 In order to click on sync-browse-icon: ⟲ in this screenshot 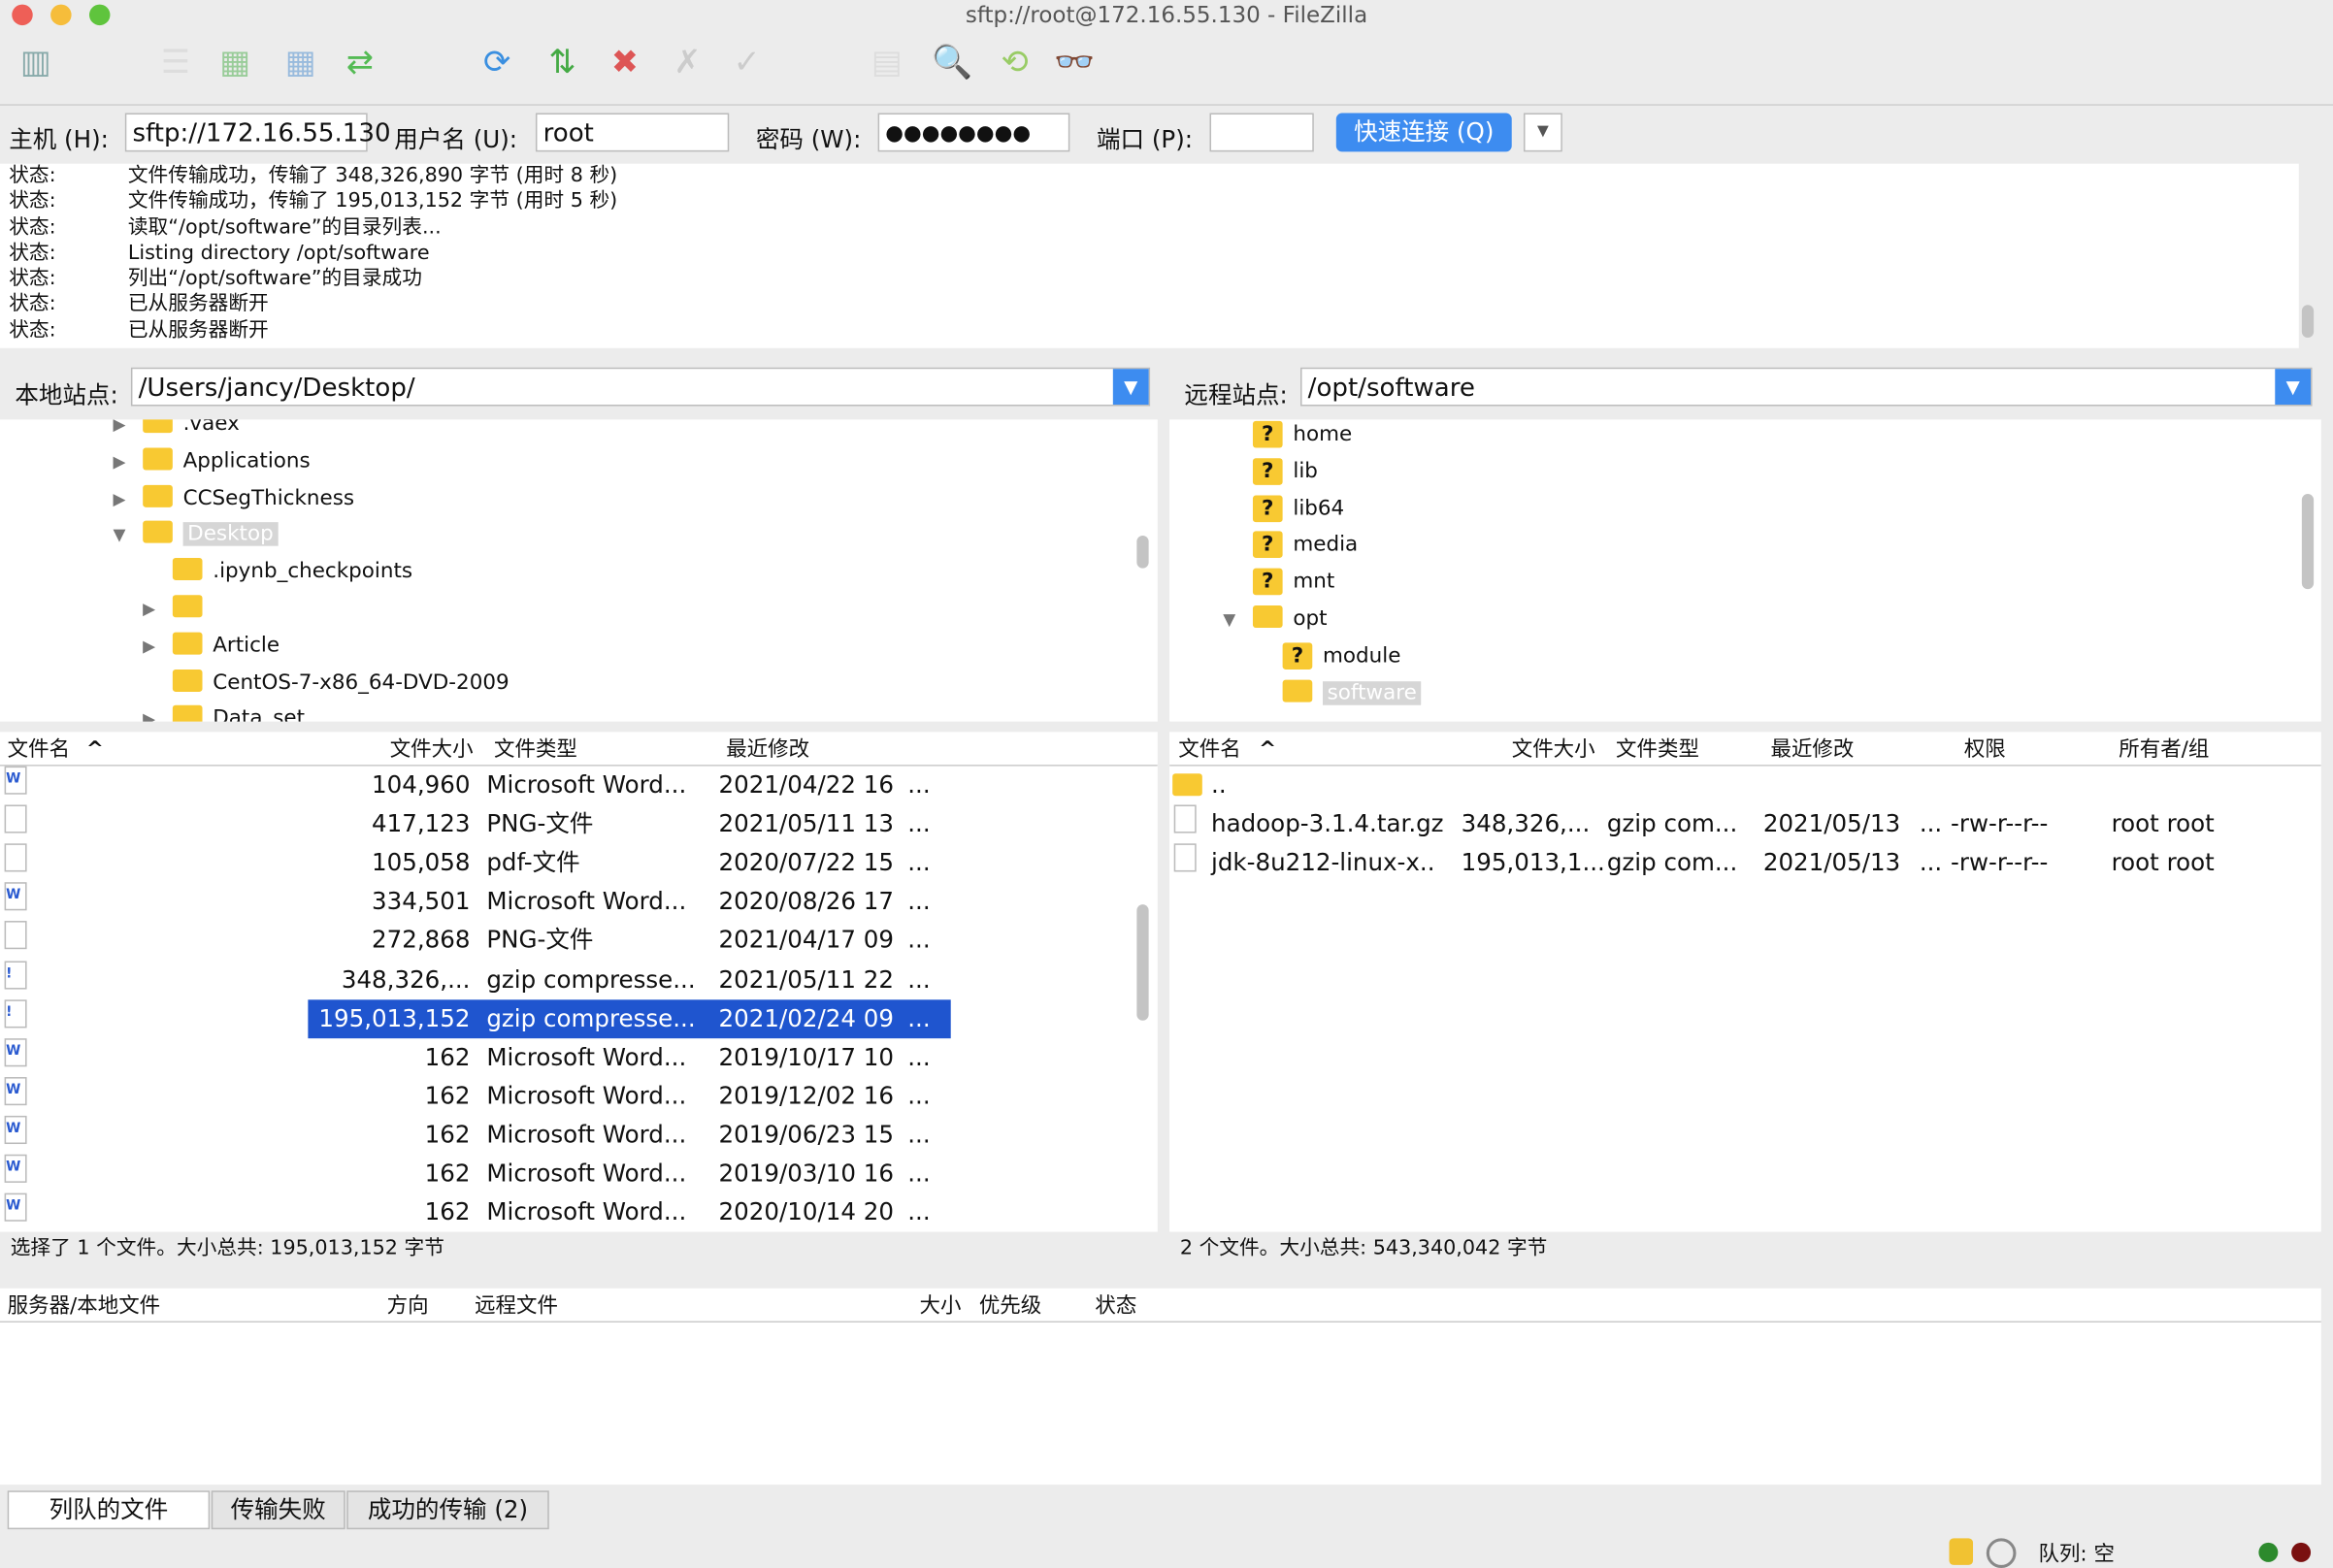, I will do `click(1014, 62)`.